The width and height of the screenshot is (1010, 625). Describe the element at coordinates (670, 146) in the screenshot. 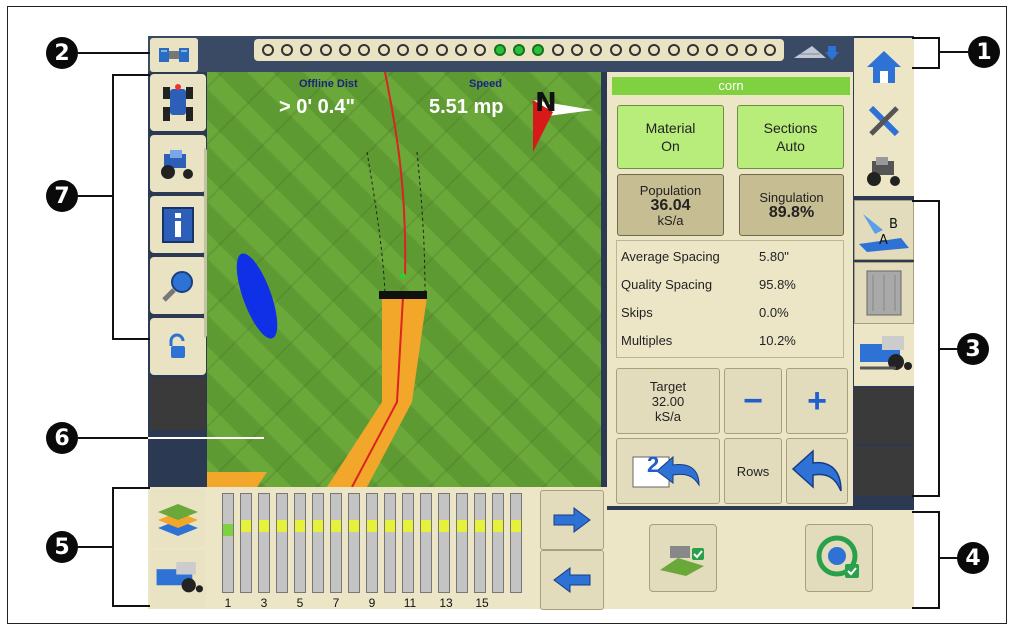

I see `material-state: On` at that location.